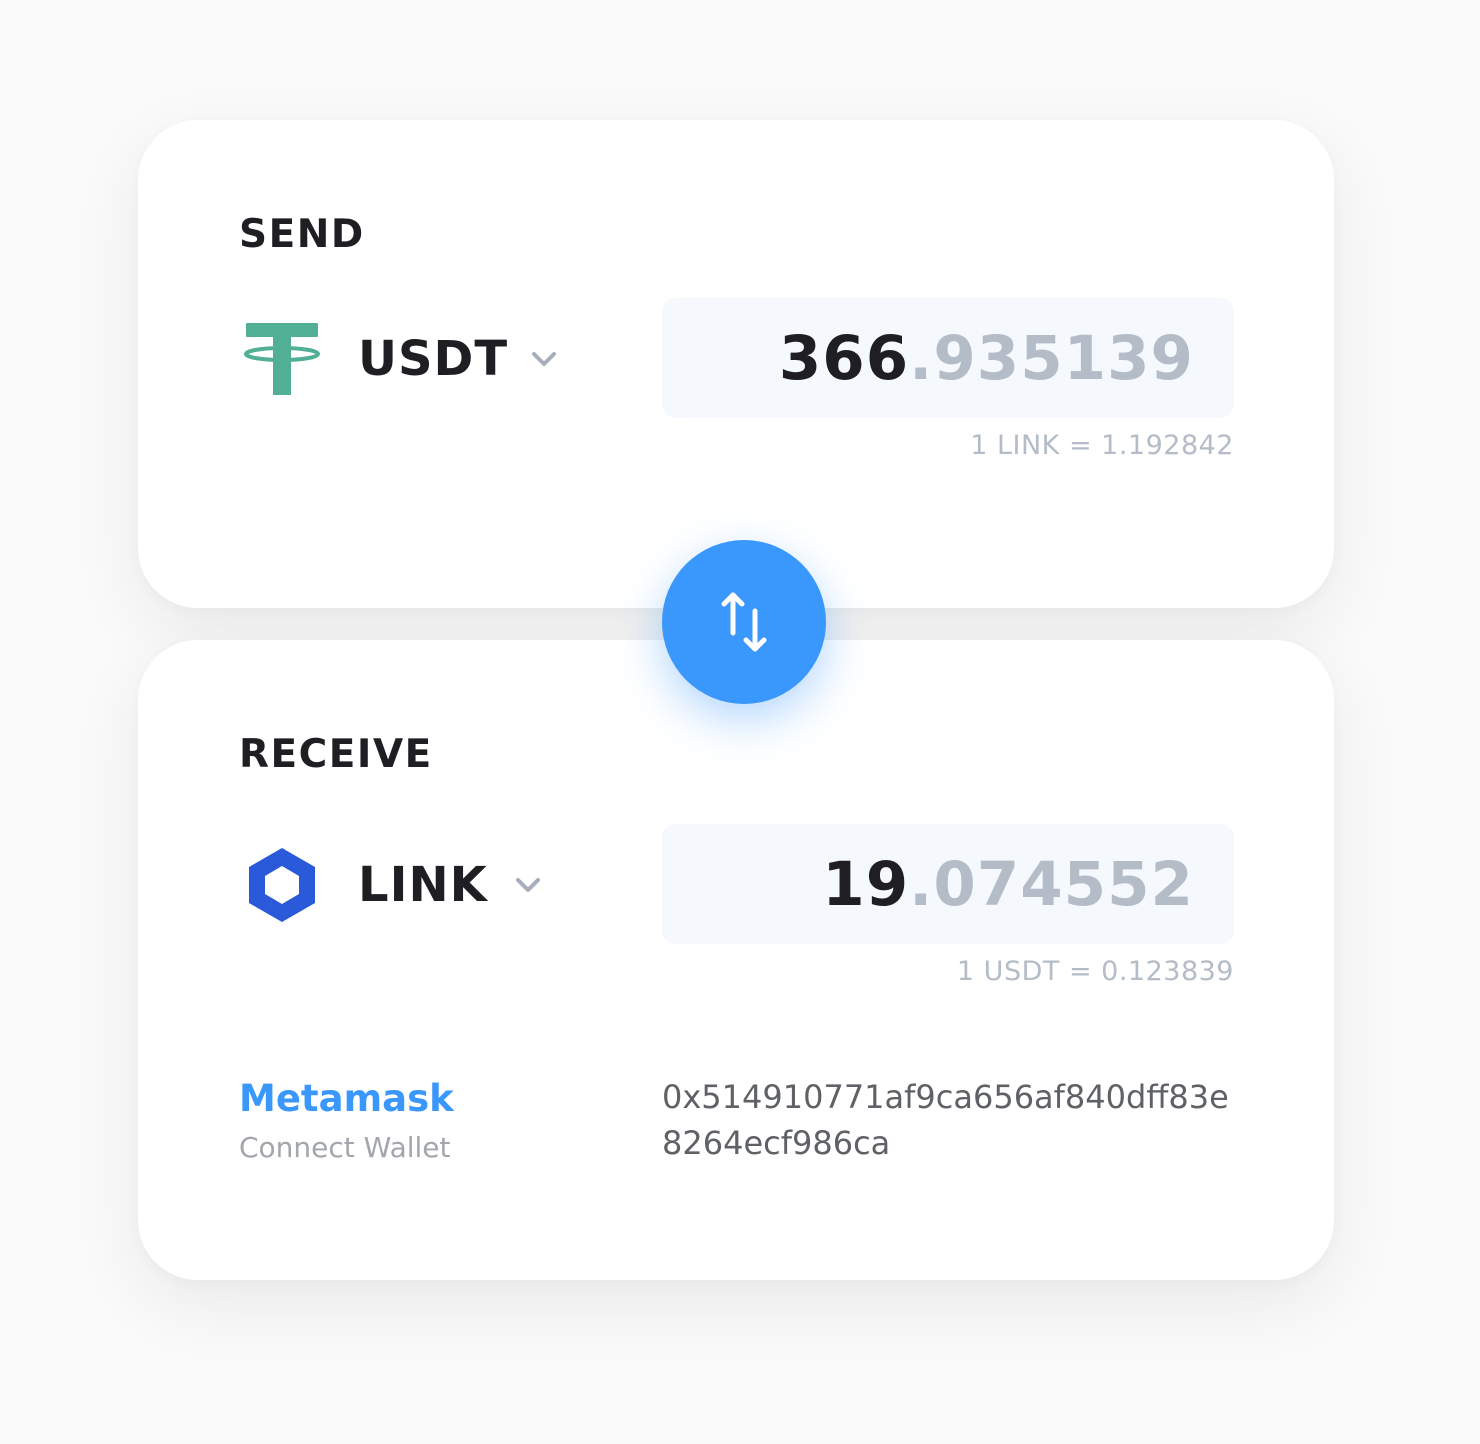  I want to click on swap-button, so click(744, 622).